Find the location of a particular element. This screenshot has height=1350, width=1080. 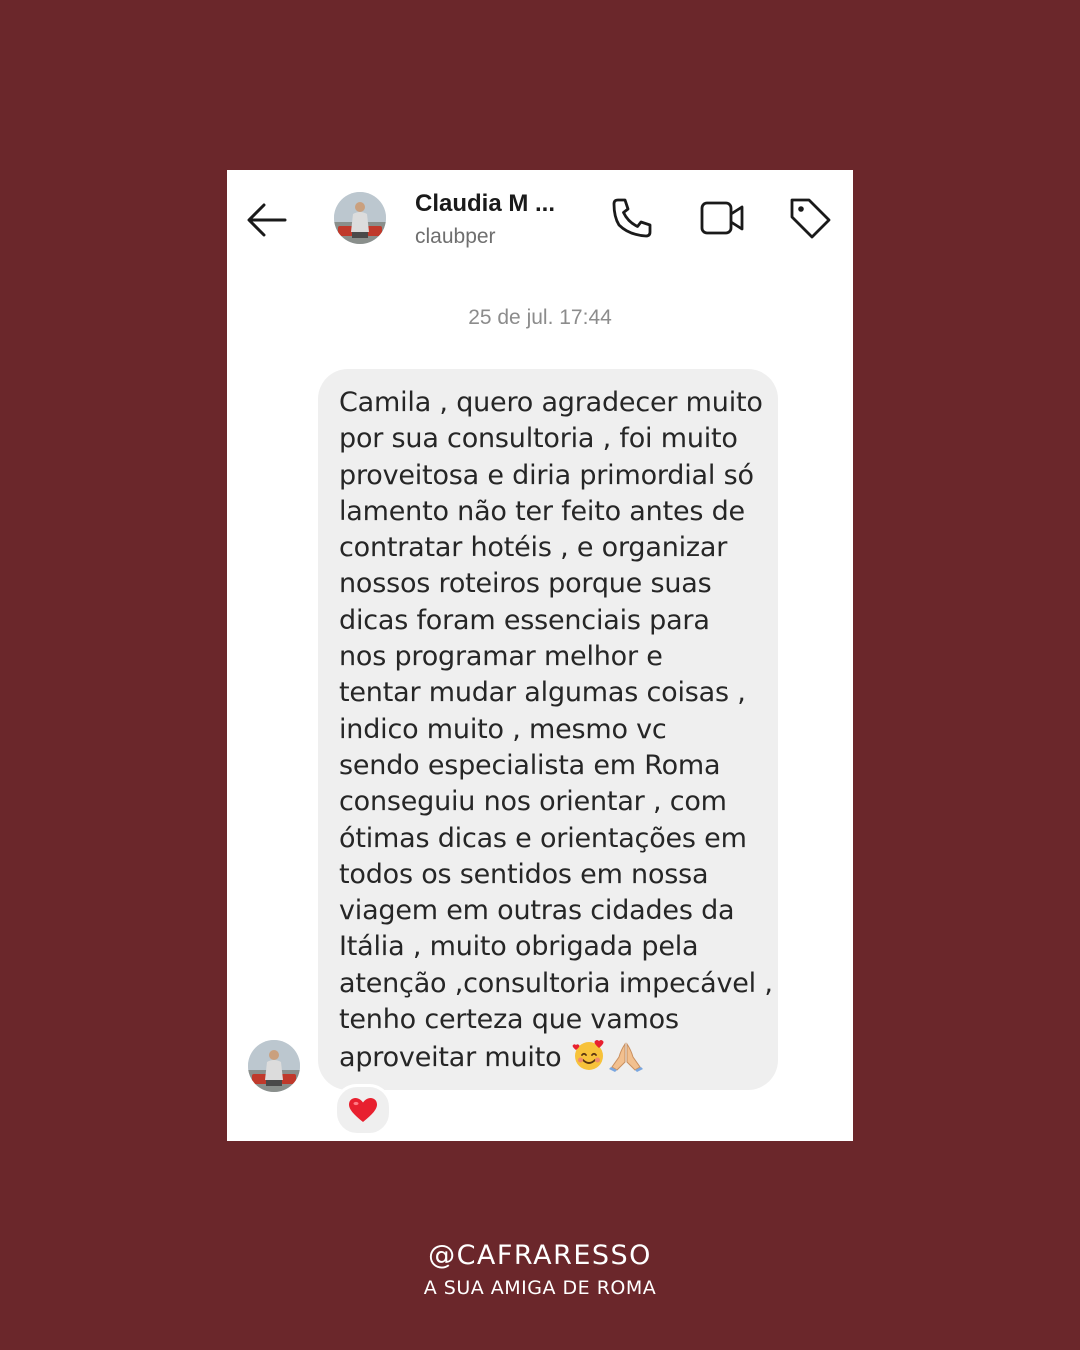

folded-hands-icon is located at coordinates (626, 1061).